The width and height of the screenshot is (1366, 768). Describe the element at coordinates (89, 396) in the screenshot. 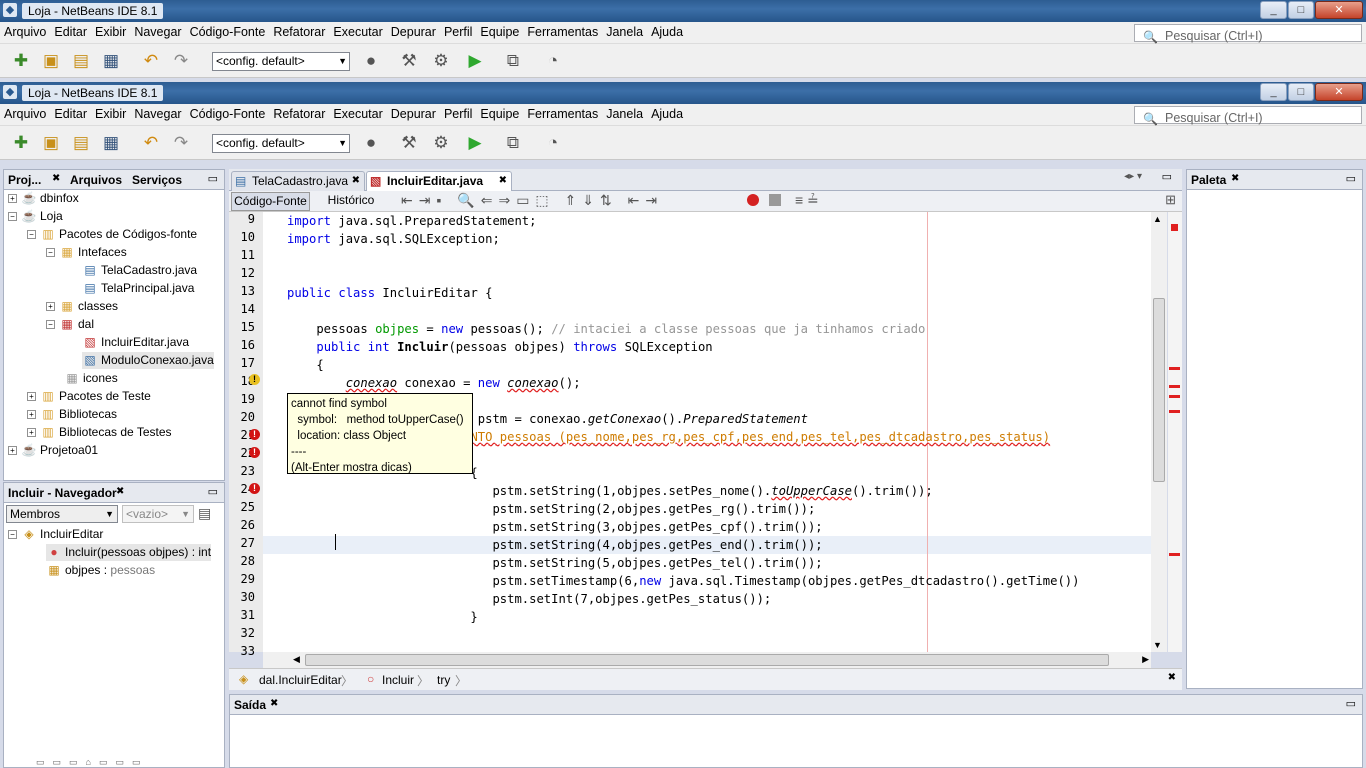

I see `tree-item: + ▥ Pacotes de Teste` at that location.